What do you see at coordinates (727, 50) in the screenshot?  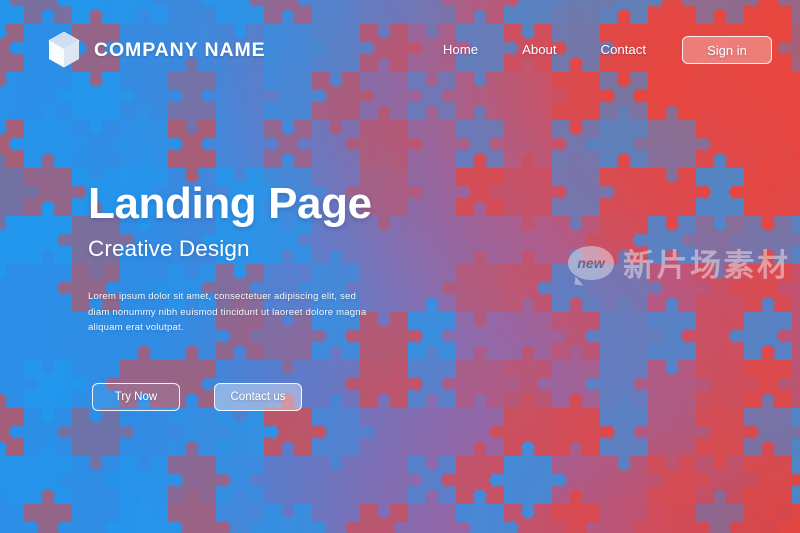 I see `sign-in-button: Sign in` at bounding box center [727, 50].